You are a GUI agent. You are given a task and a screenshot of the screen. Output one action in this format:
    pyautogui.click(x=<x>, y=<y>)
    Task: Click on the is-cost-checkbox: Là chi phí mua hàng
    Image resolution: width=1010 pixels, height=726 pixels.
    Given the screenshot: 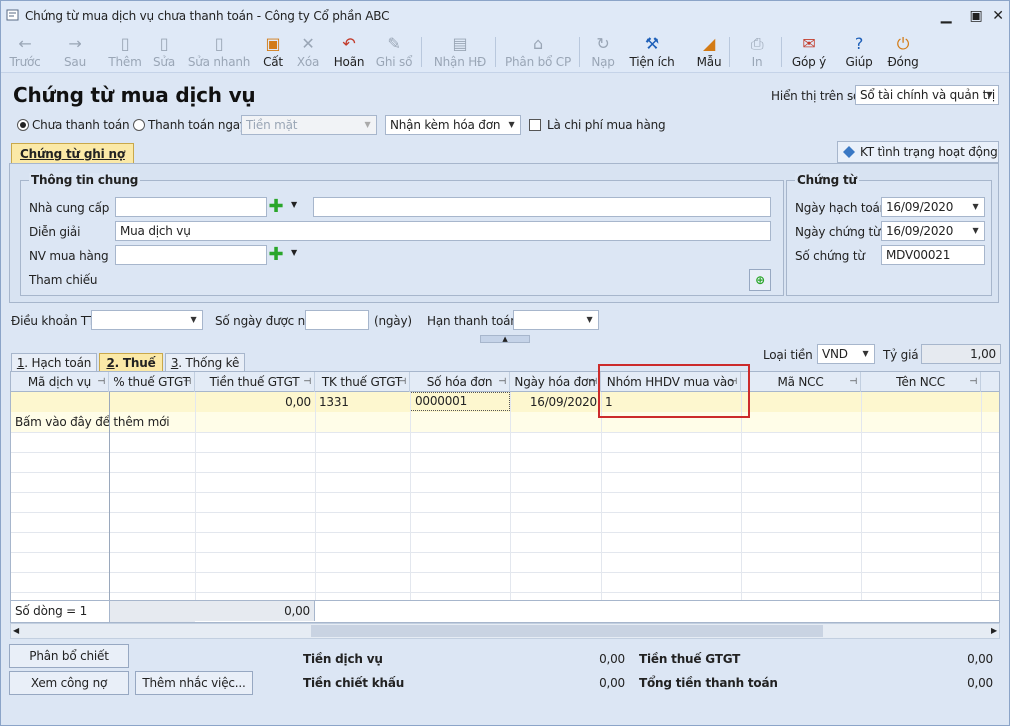 What is the action you would take?
    pyautogui.click(x=597, y=125)
    